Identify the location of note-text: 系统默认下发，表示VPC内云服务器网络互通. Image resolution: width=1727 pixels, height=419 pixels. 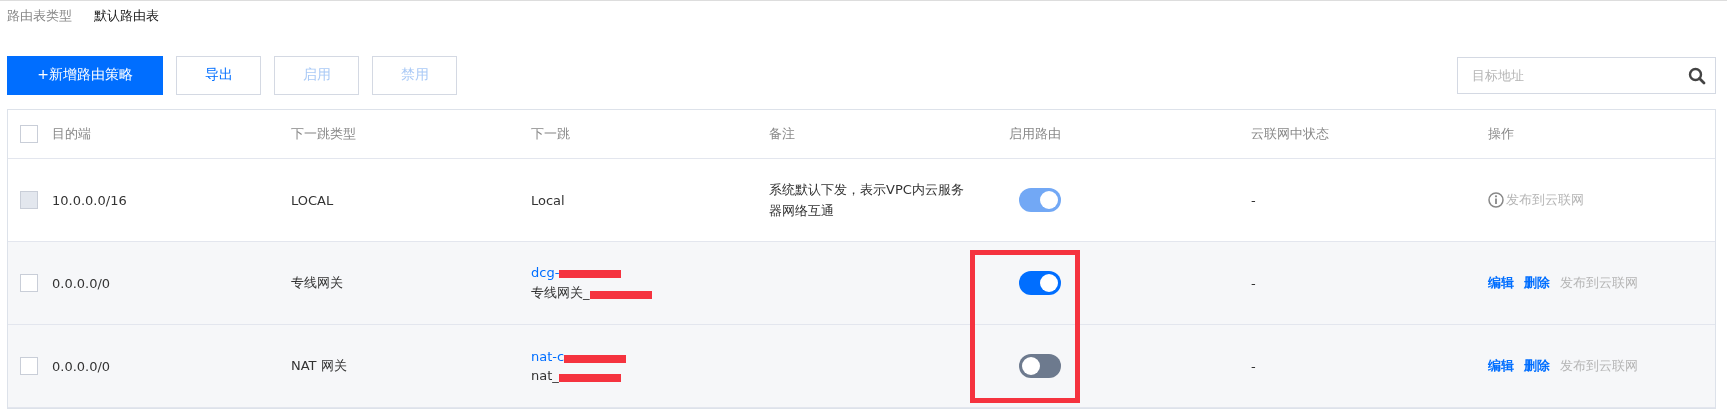
(867, 200).